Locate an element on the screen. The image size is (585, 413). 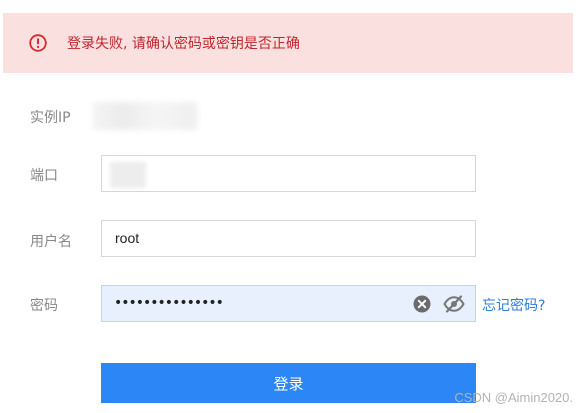
clear-icon is located at coordinates (422, 304).